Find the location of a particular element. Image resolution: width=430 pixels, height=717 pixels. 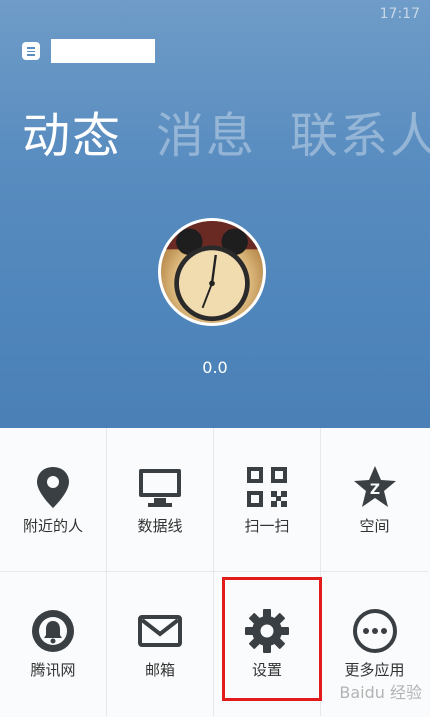

grid-item-data-cable: 数据线 is located at coordinates (160, 500).